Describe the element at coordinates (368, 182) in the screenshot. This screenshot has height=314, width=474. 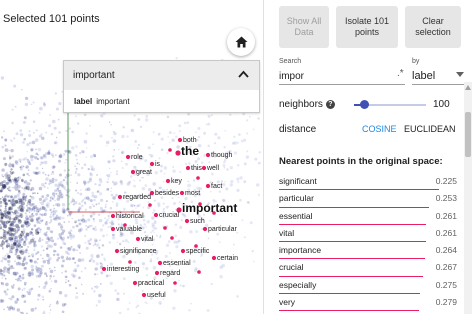
I see `nearest-point-row: significant 0.225` at that location.